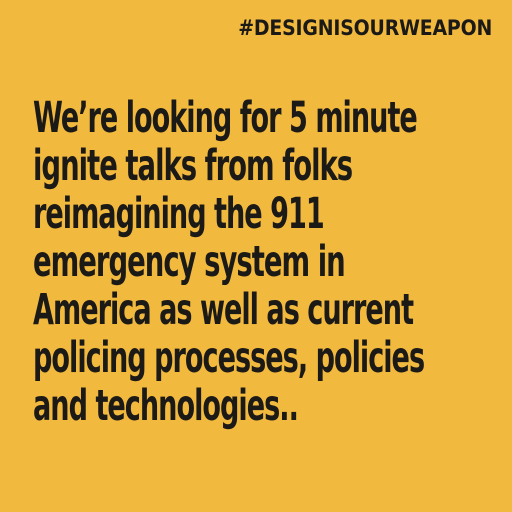  I want to click on message-line-5: America as well as current, so click(223, 310).